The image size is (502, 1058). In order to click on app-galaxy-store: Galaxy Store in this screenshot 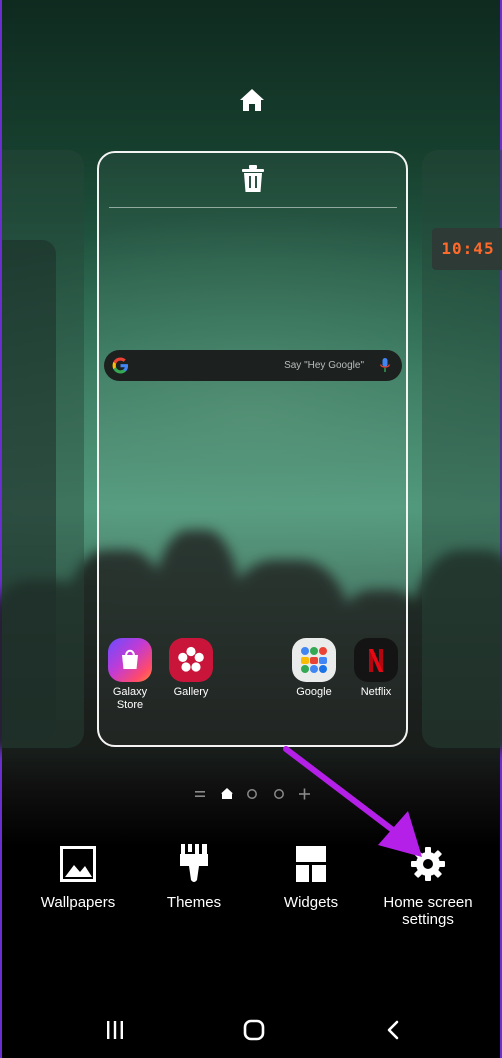, I will do `click(130, 675)`.